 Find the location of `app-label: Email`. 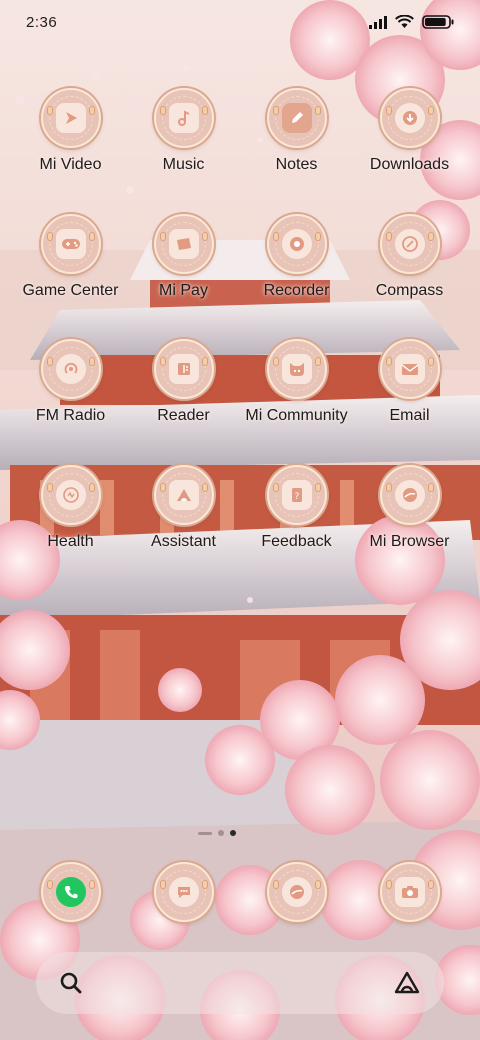

app-label: Email is located at coordinates (409, 415).